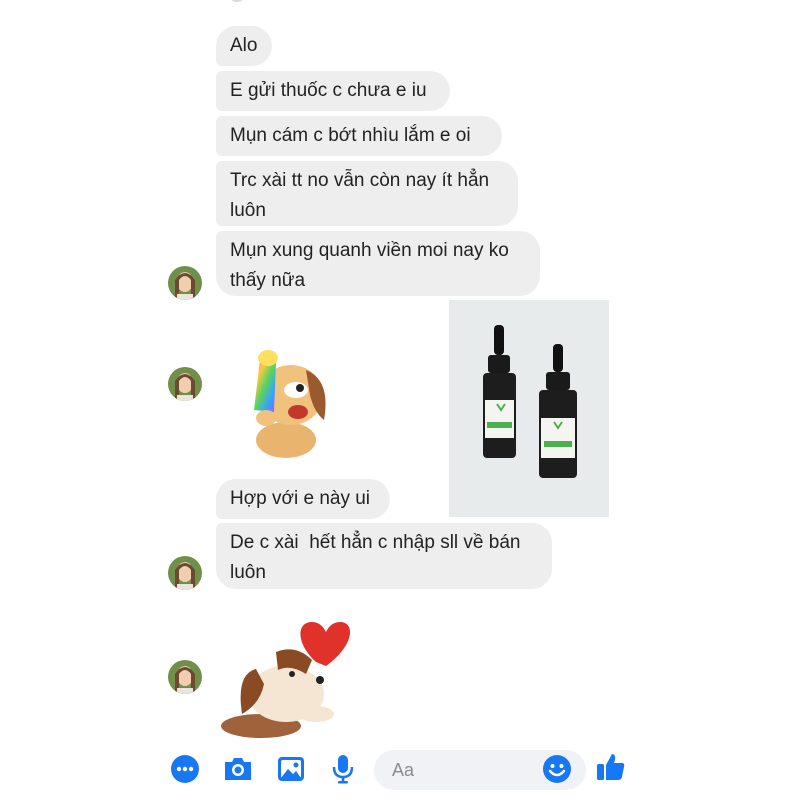 The width and height of the screenshot is (800, 800). I want to click on more-icon, so click(185, 769).